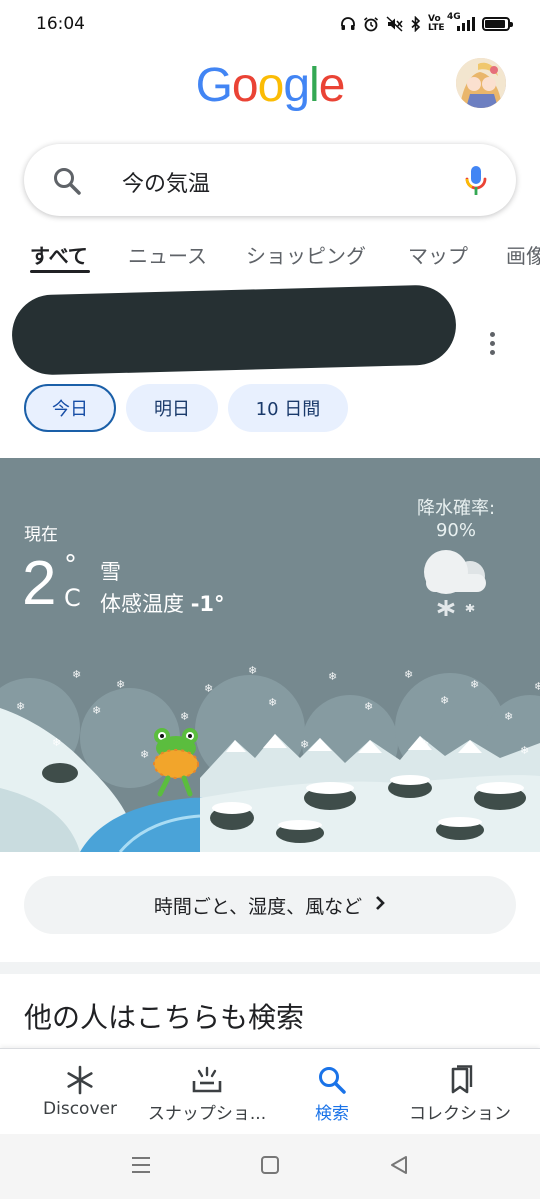 This screenshot has height=1199, width=540. Describe the element at coordinates (207, 604) in the screenshot. I see `feels-like-value: -1°` at that location.